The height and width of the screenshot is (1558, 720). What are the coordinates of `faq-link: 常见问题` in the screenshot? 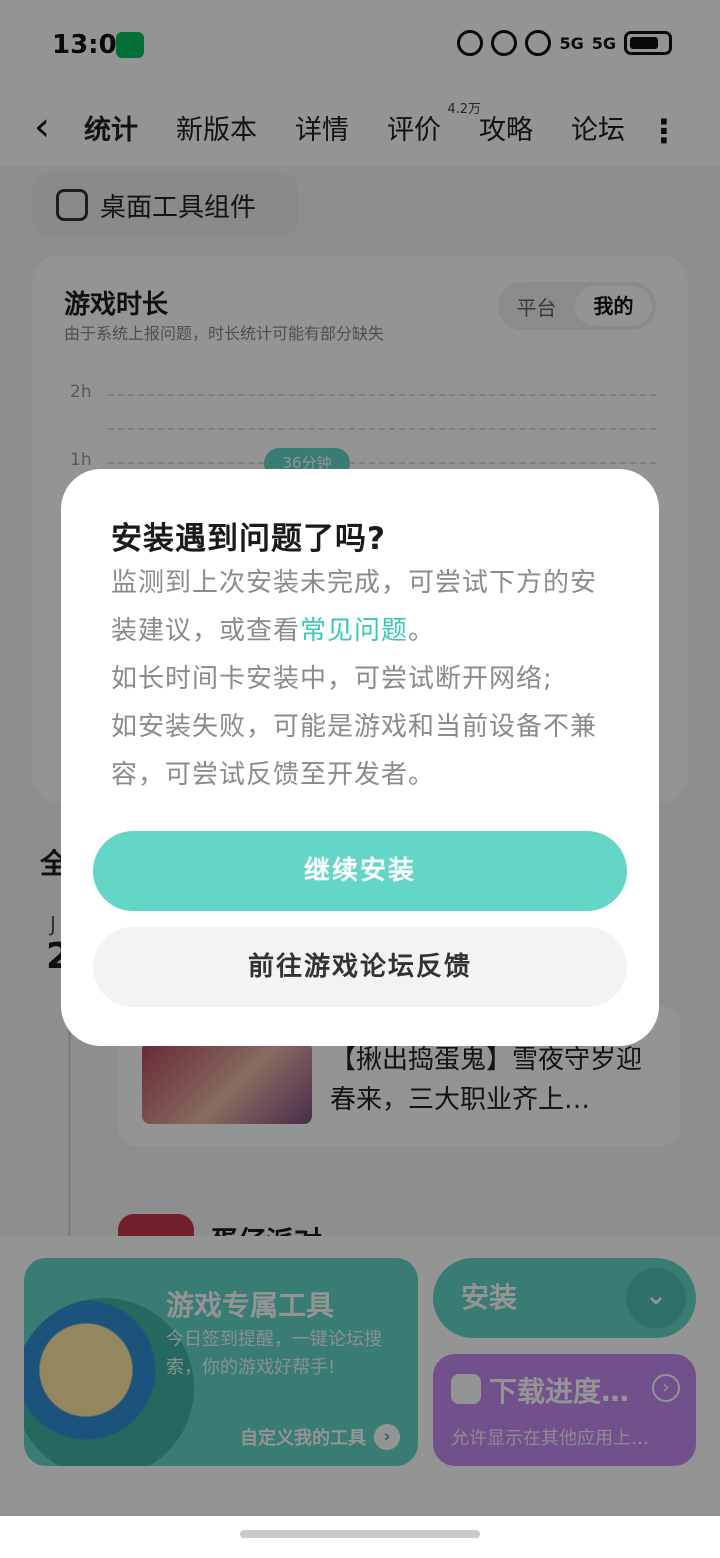 It's located at (354, 631).